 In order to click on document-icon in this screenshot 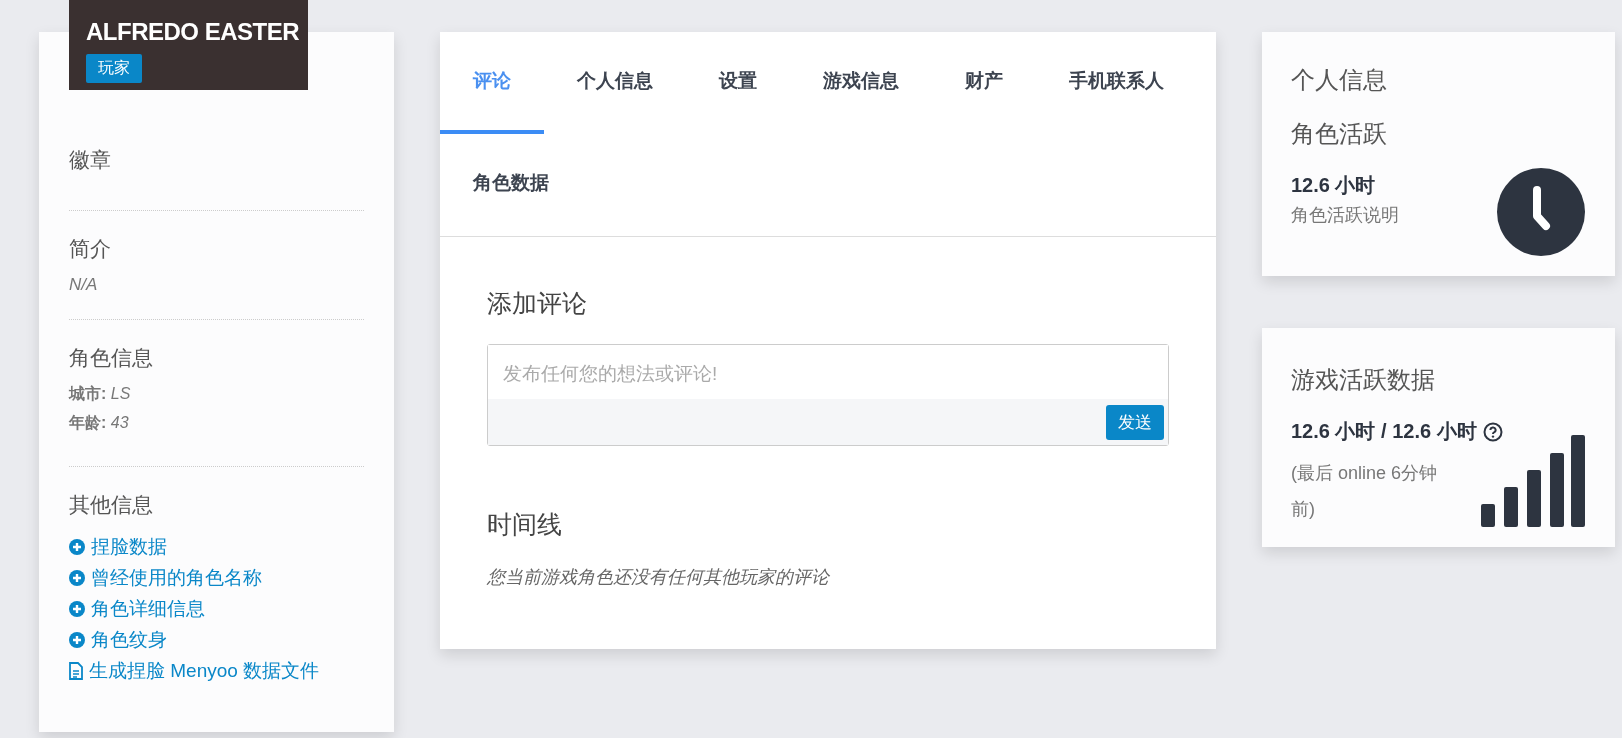, I will do `click(76, 670)`.